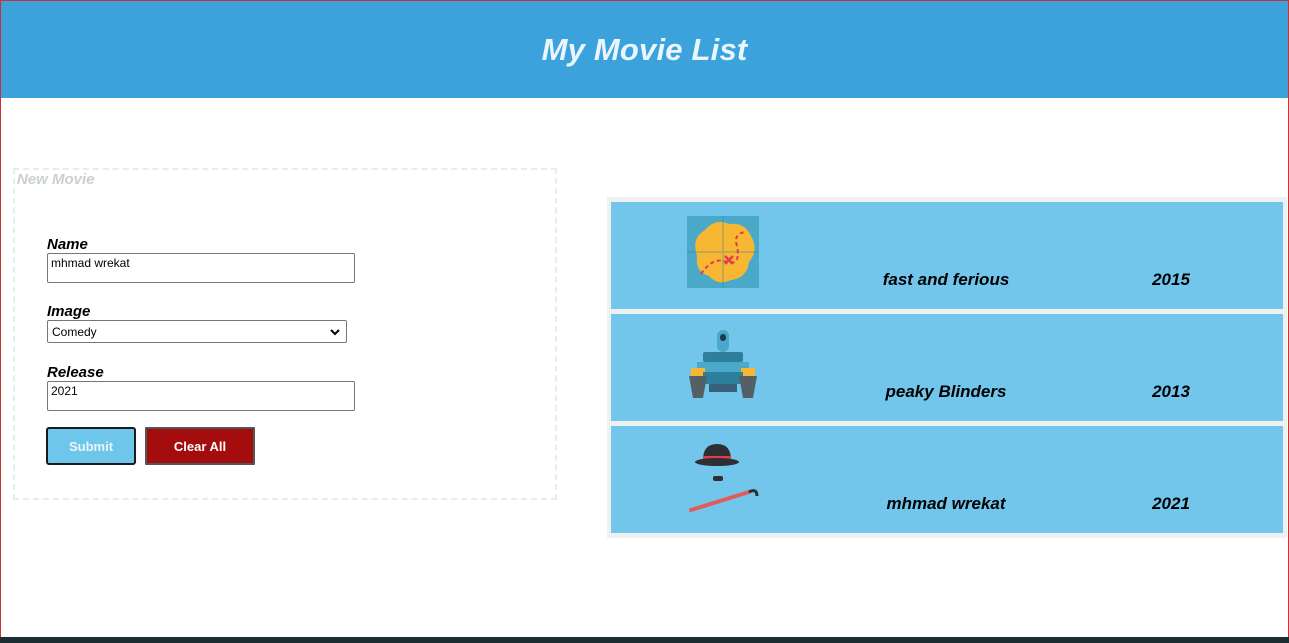 The height and width of the screenshot is (643, 1289). Describe the element at coordinates (947, 479) in the screenshot. I see `list-item: mhmad wrekat 2021` at that location.